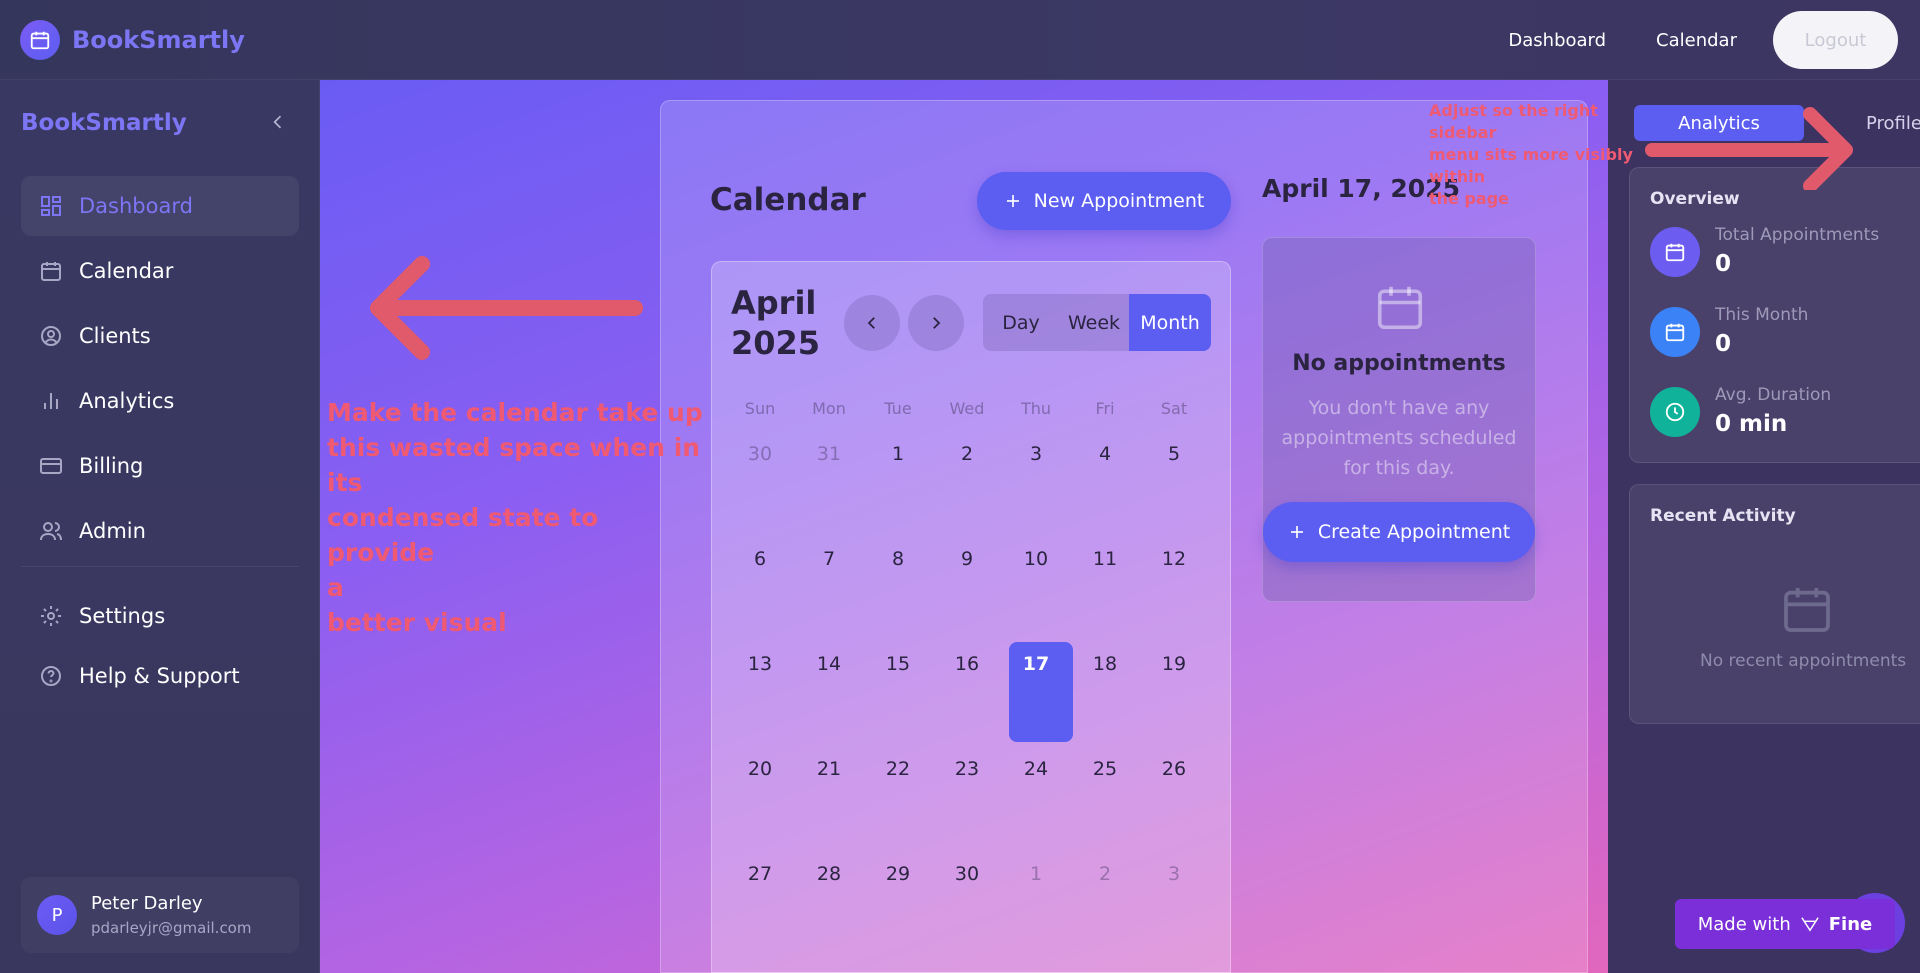 This screenshot has height=973, width=1920. I want to click on month-label: April 2025, so click(776, 323).